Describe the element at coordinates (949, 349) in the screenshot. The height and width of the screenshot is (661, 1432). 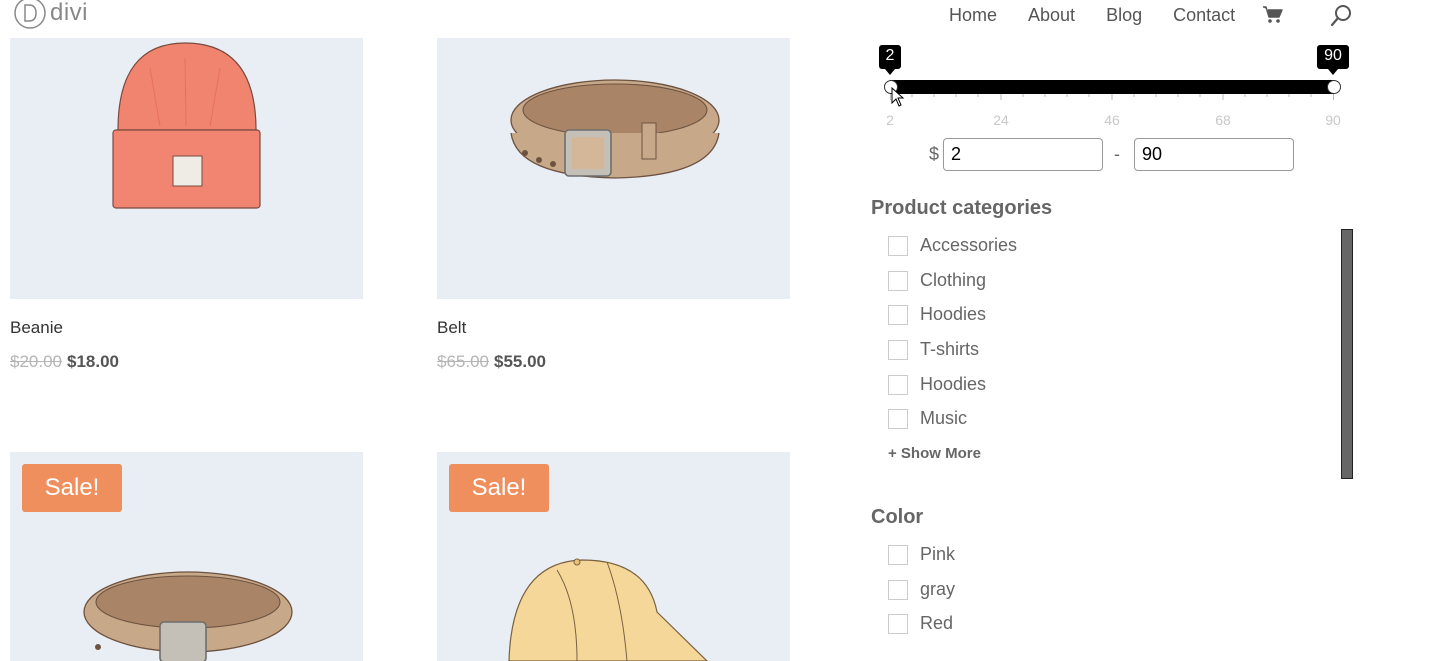
I see `category-label: T-shirts` at that location.